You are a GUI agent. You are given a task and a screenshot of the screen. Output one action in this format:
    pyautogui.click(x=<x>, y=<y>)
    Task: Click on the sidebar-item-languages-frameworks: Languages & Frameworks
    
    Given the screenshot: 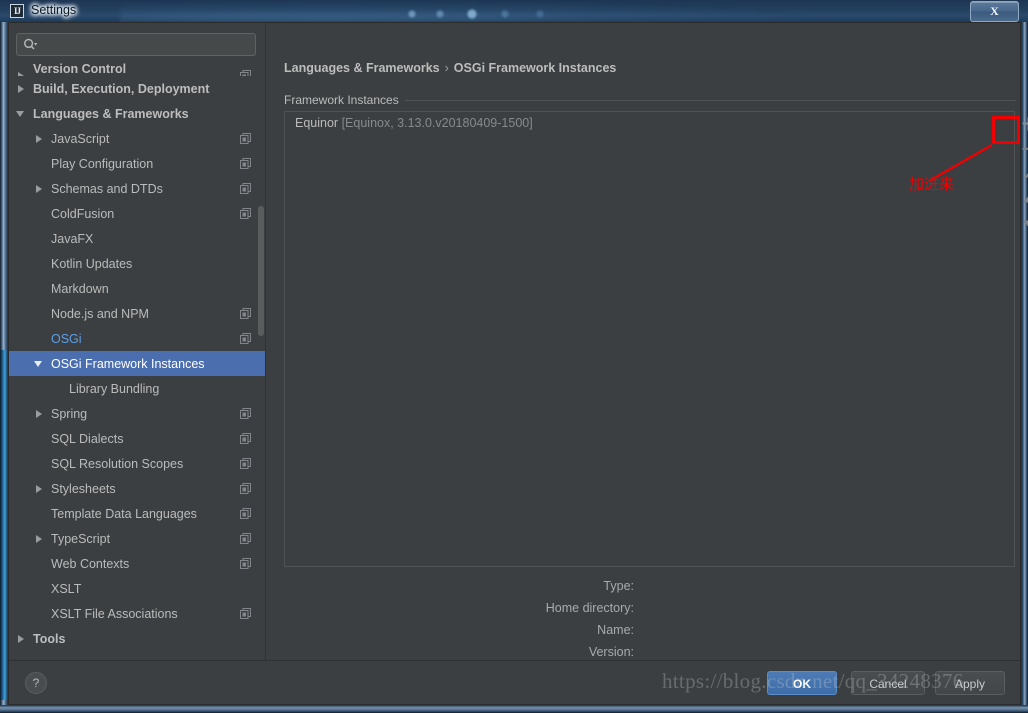 What is the action you would take?
    pyautogui.click(x=137, y=113)
    